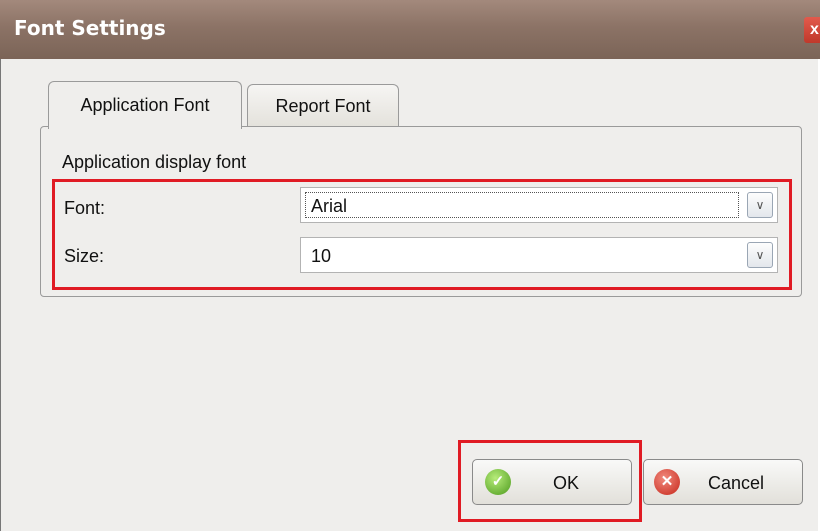 Image resolution: width=820 pixels, height=531 pixels. What do you see at coordinates (736, 483) in the screenshot?
I see `cancel-label: Cancel` at bounding box center [736, 483].